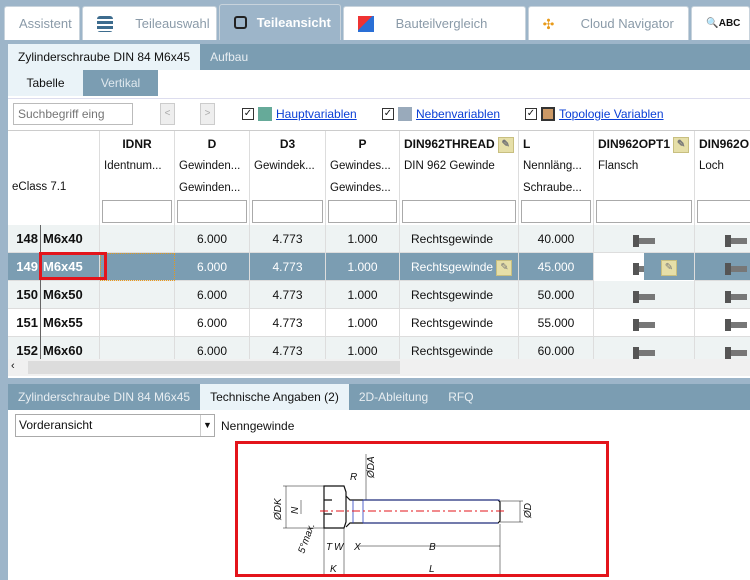 The width and height of the screenshot is (750, 580). I want to click on cell-l: 40.000, so click(556, 239).